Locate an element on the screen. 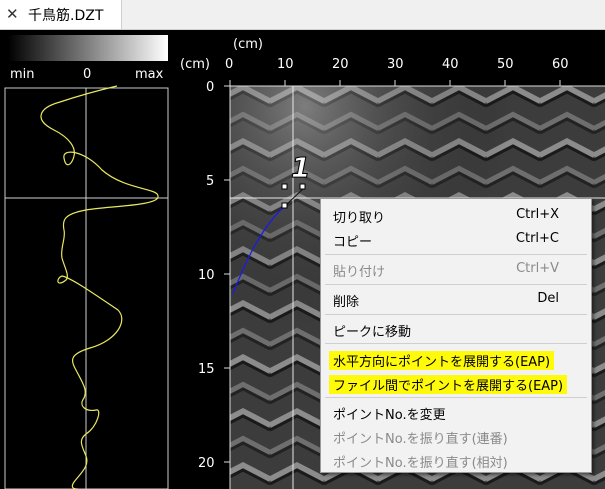 The image size is (605, 489). y-tick-label: 10 is located at coordinates (206, 275).